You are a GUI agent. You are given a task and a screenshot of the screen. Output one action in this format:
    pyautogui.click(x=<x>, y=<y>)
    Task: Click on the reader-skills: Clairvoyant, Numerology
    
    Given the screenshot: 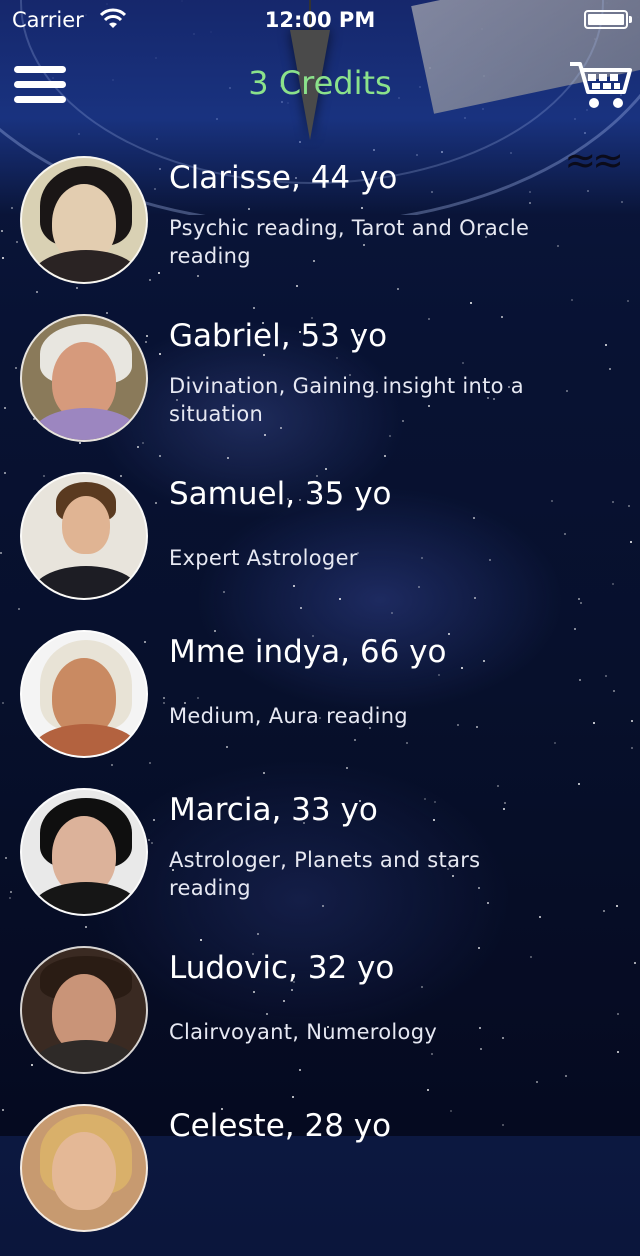 What is the action you would take?
    pyautogui.click(x=303, y=1032)
    